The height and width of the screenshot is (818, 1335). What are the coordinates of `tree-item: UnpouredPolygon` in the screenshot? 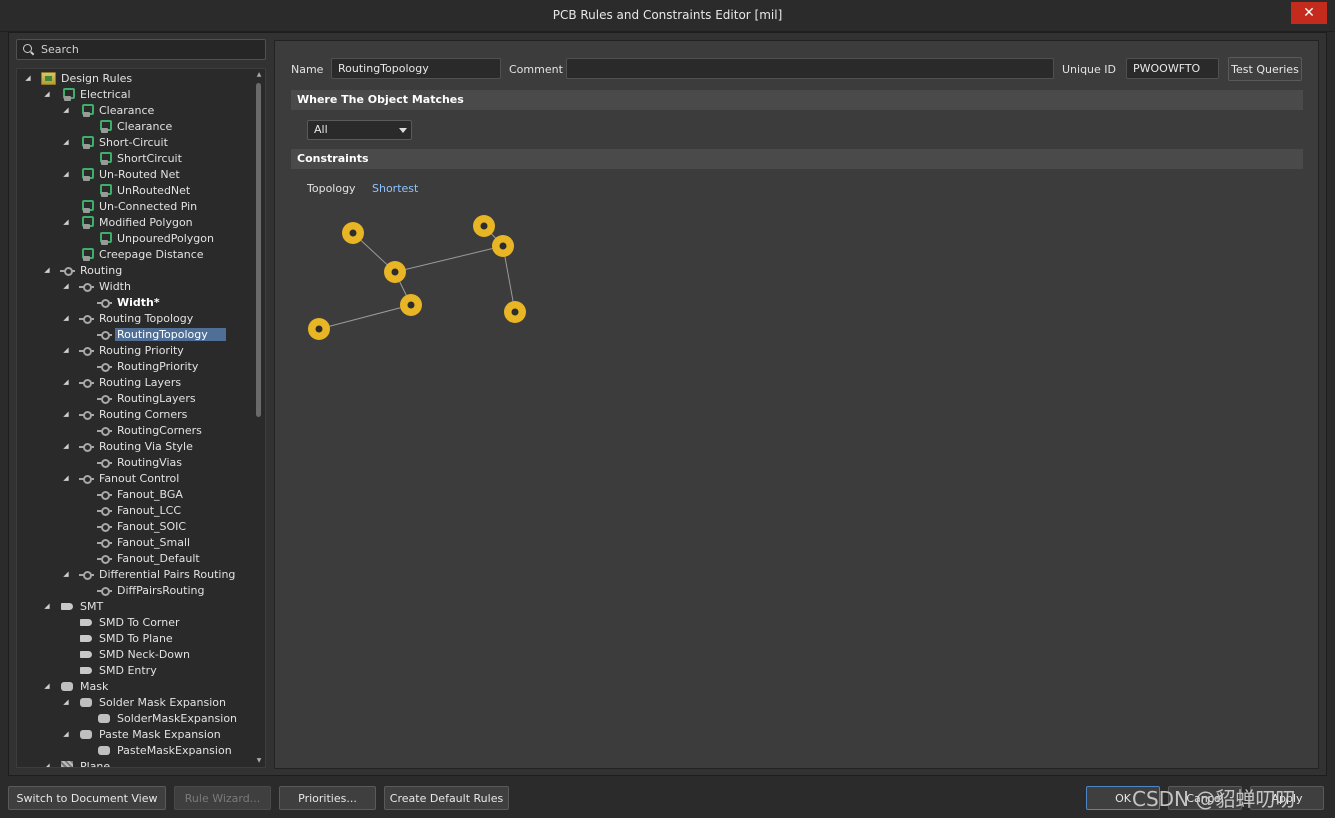 It's located at (147, 238).